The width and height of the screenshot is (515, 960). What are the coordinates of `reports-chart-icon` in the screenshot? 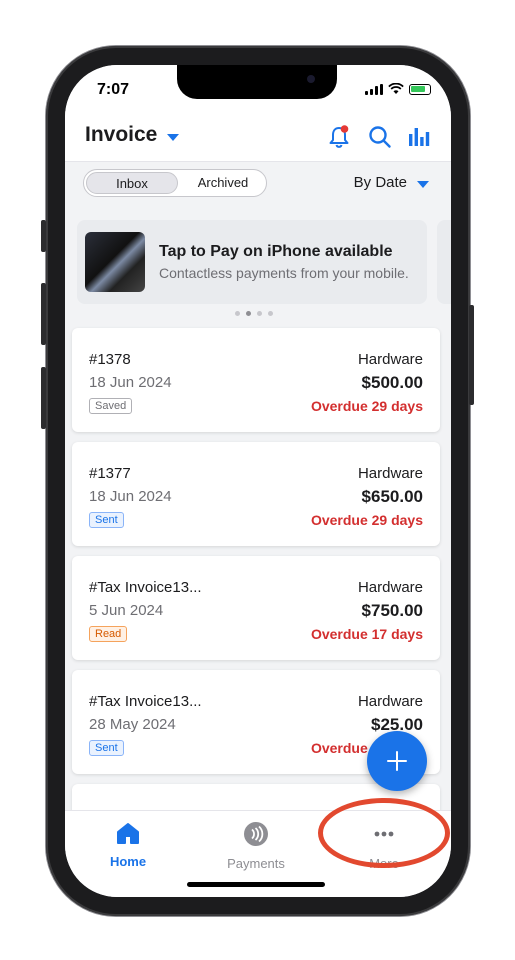 It's located at (419, 137).